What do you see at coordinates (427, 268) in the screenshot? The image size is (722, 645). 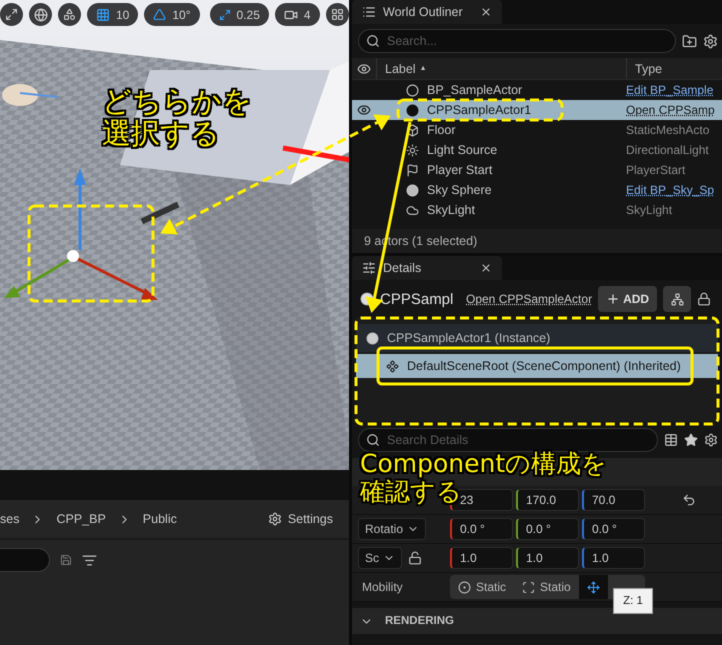 I see `details-tab: Details` at bounding box center [427, 268].